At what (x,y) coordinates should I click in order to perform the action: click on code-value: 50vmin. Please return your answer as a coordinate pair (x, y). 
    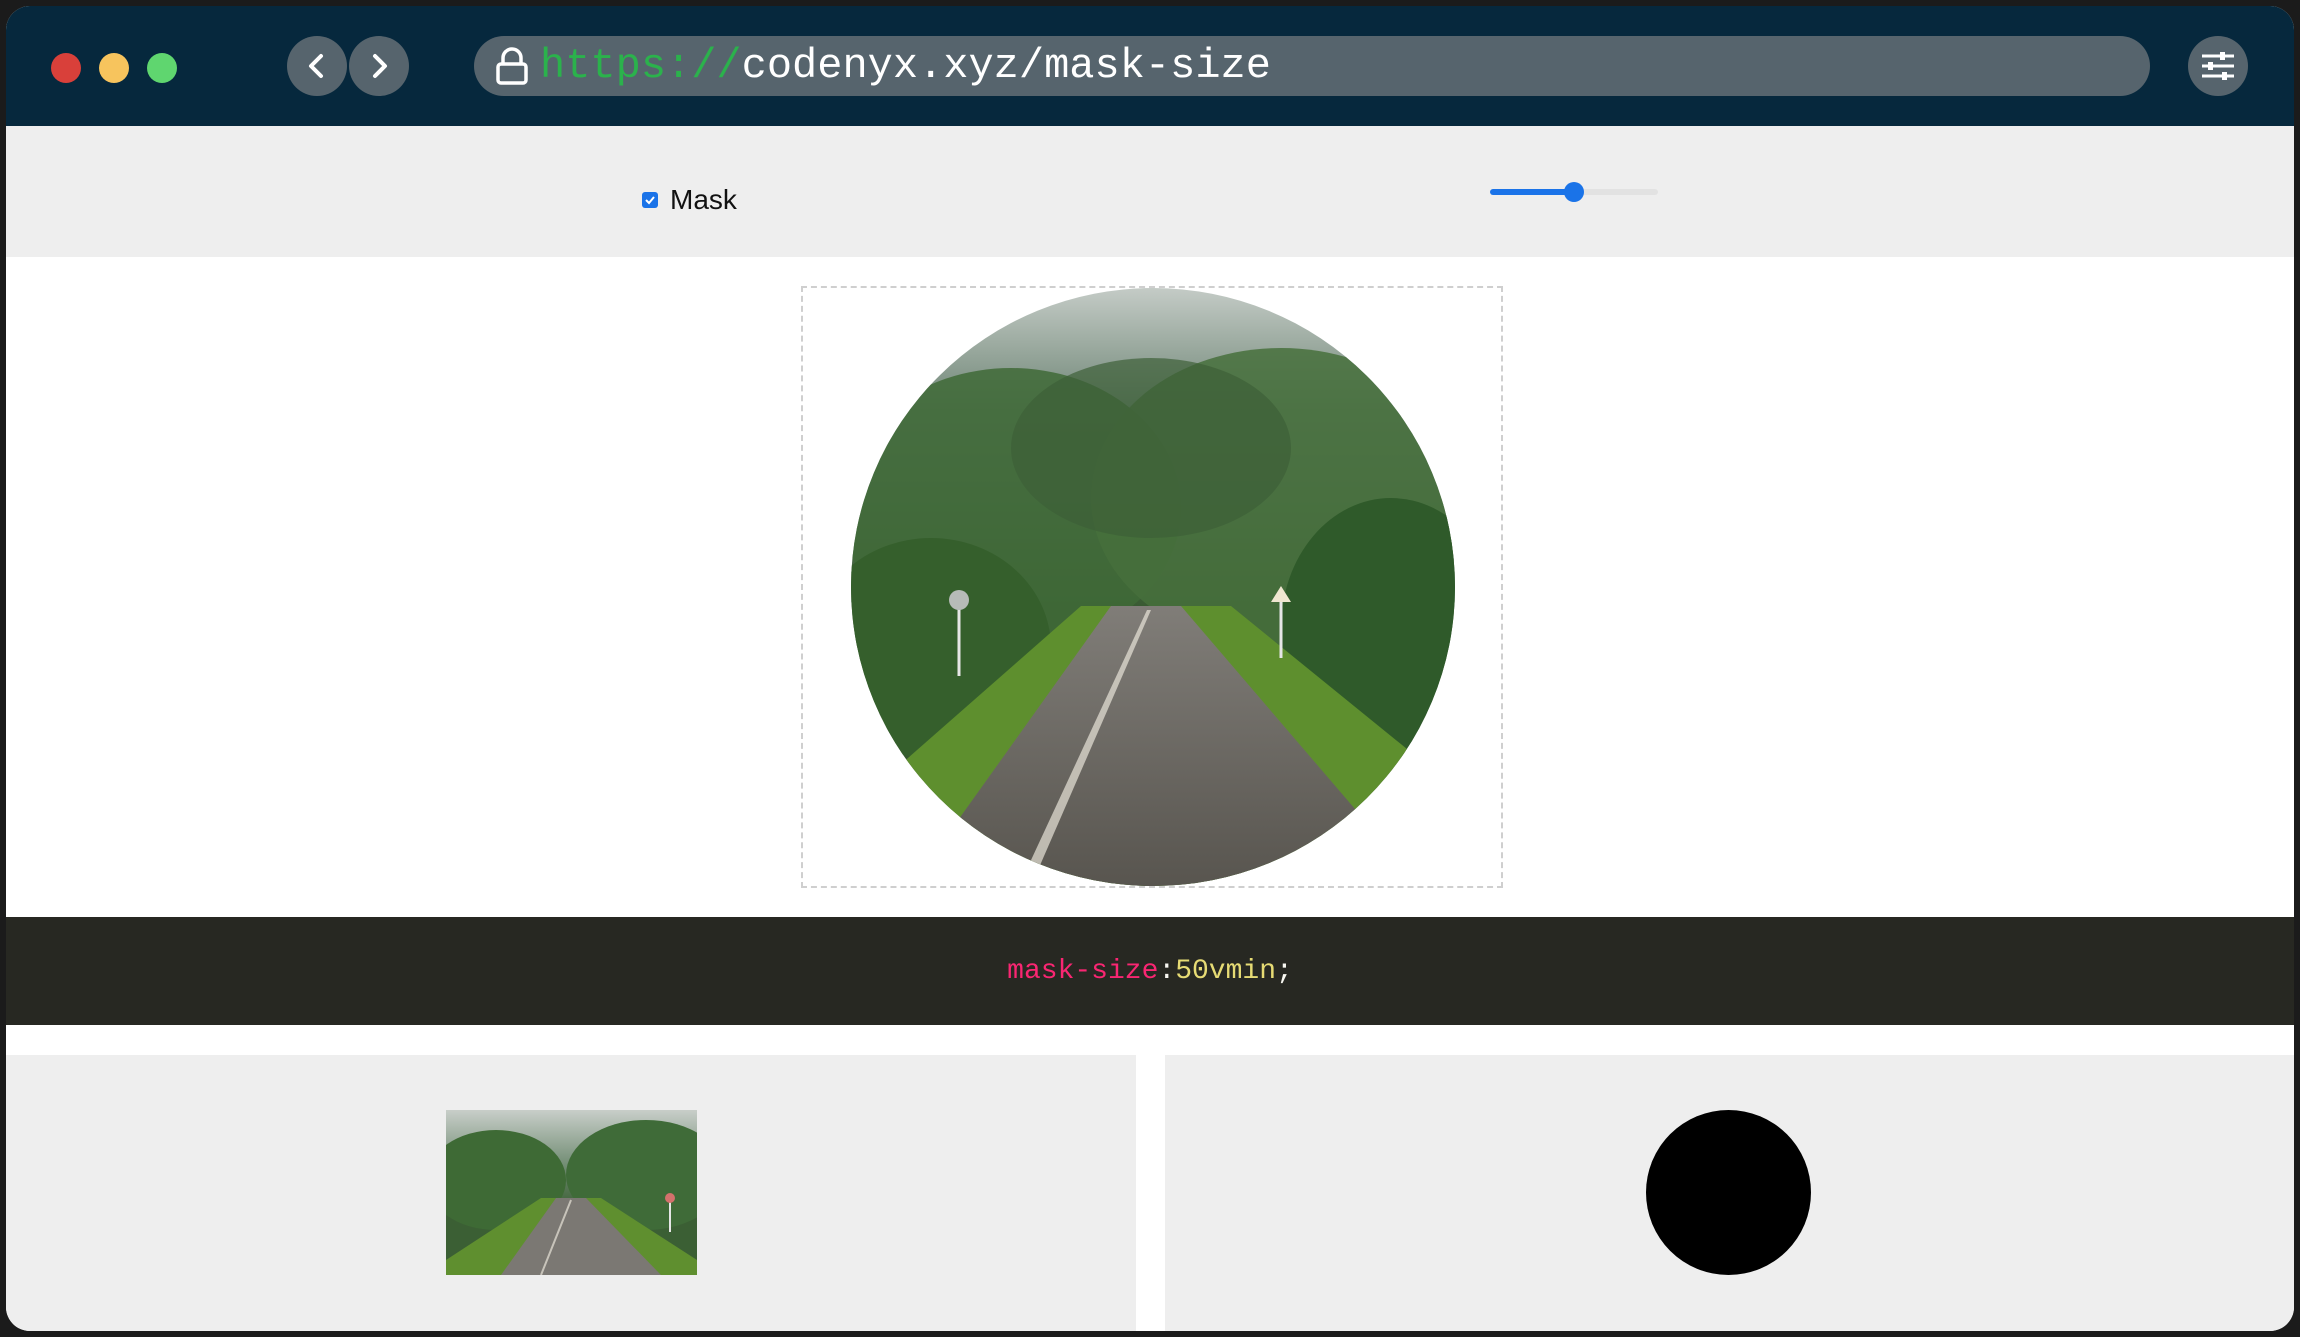
    Looking at the image, I should click on (1226, 971).